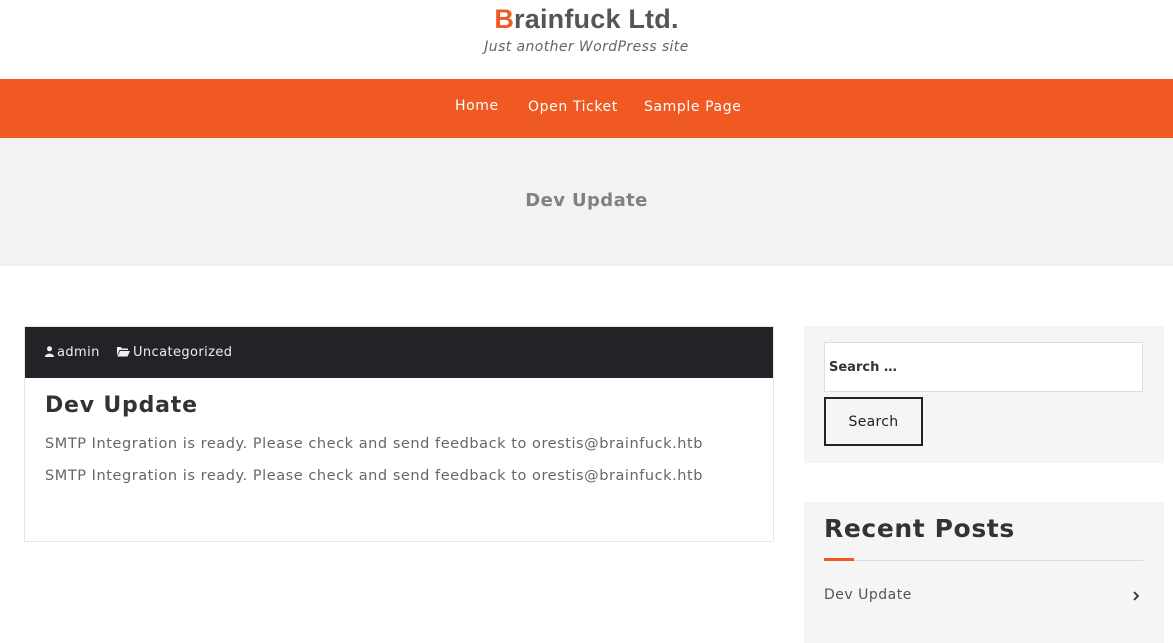 The height and width of the screenshot is (643, 1173). Describe the element at coordinates (121, 405) in the screenshot. I see `post-title: Dev Update` at that location.